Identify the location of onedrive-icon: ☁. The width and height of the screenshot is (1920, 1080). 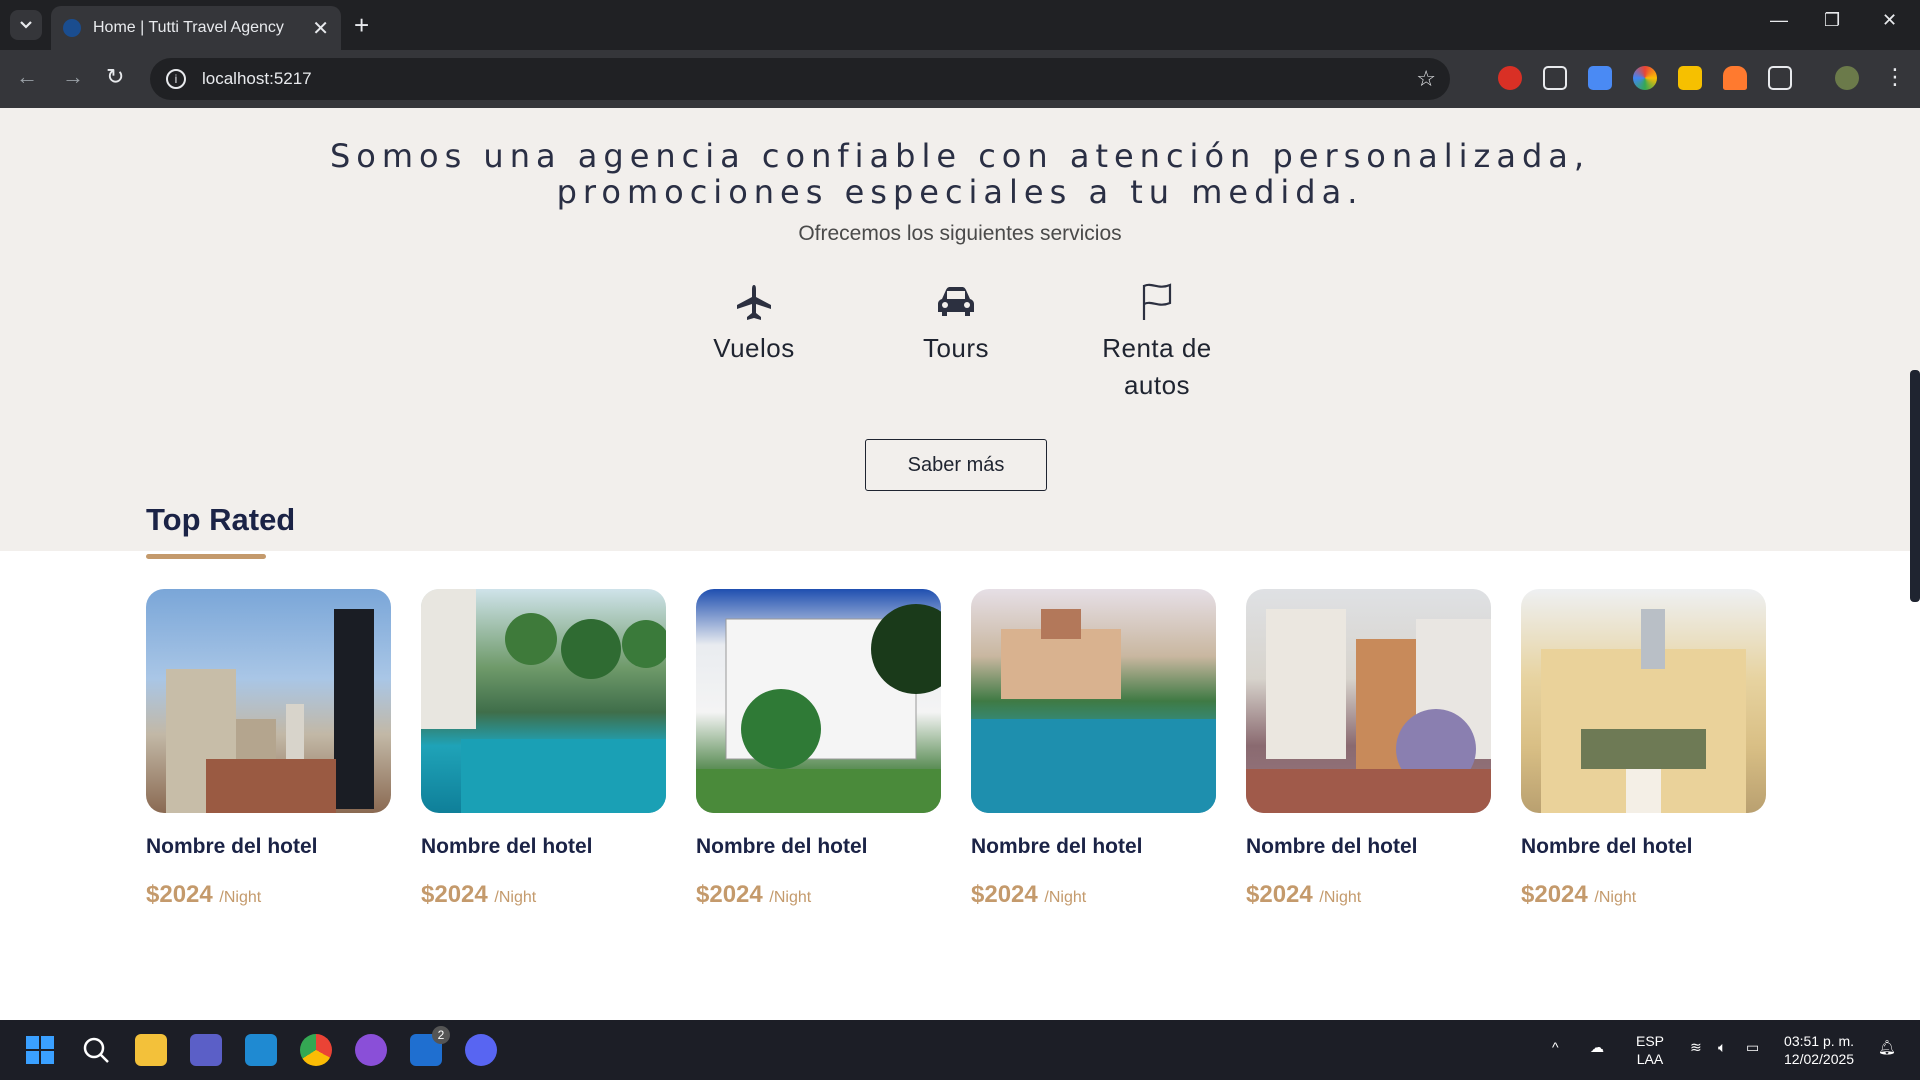
(1597, 1047).